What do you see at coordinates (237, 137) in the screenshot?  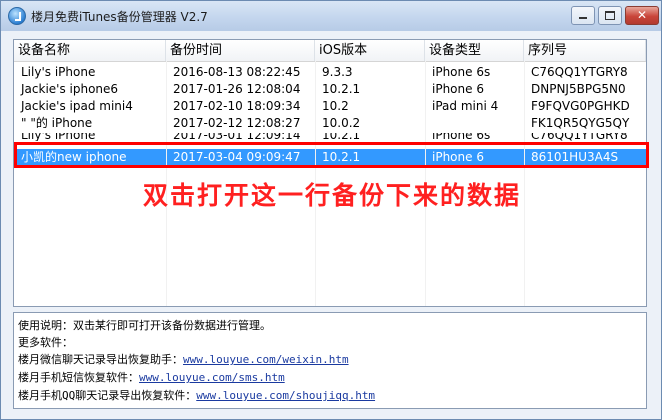 I see `cell-backup-time: 2017-03-01 12:09:14` at bounding box center [237, 137].